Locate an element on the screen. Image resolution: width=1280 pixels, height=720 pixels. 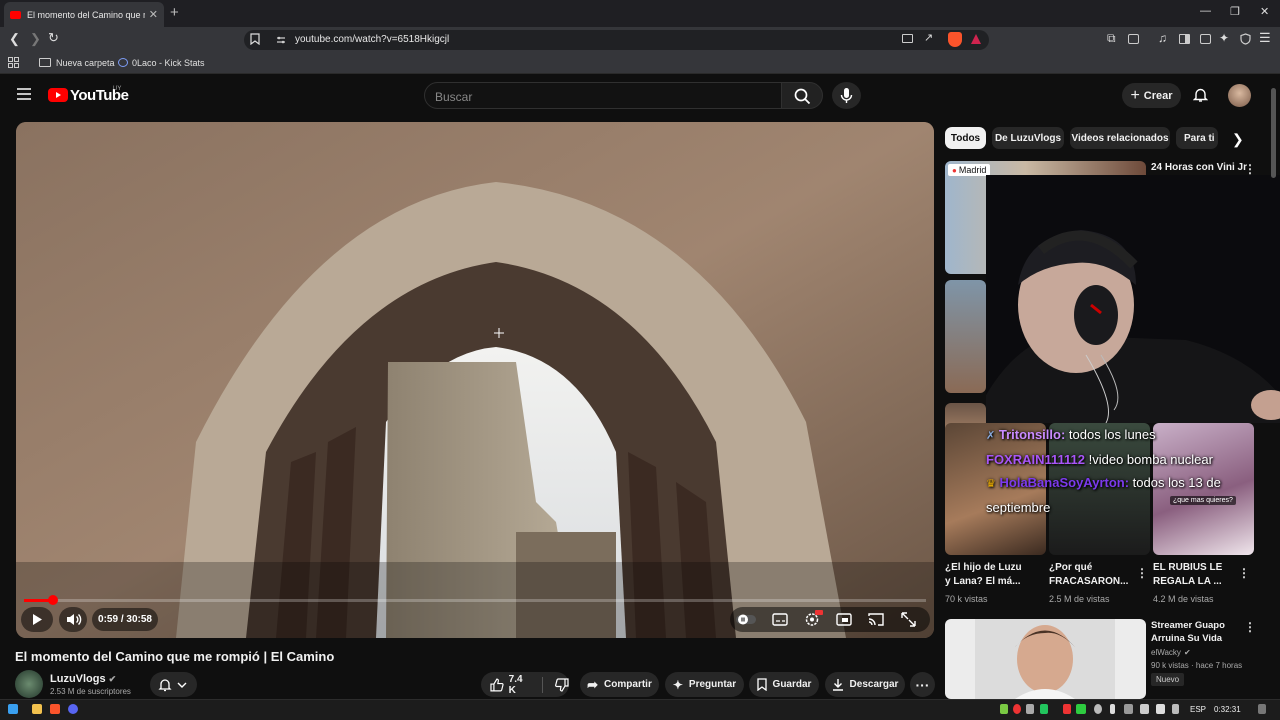
taskbar-clock: 0:32:31 is located at coordinates (1227, 709).